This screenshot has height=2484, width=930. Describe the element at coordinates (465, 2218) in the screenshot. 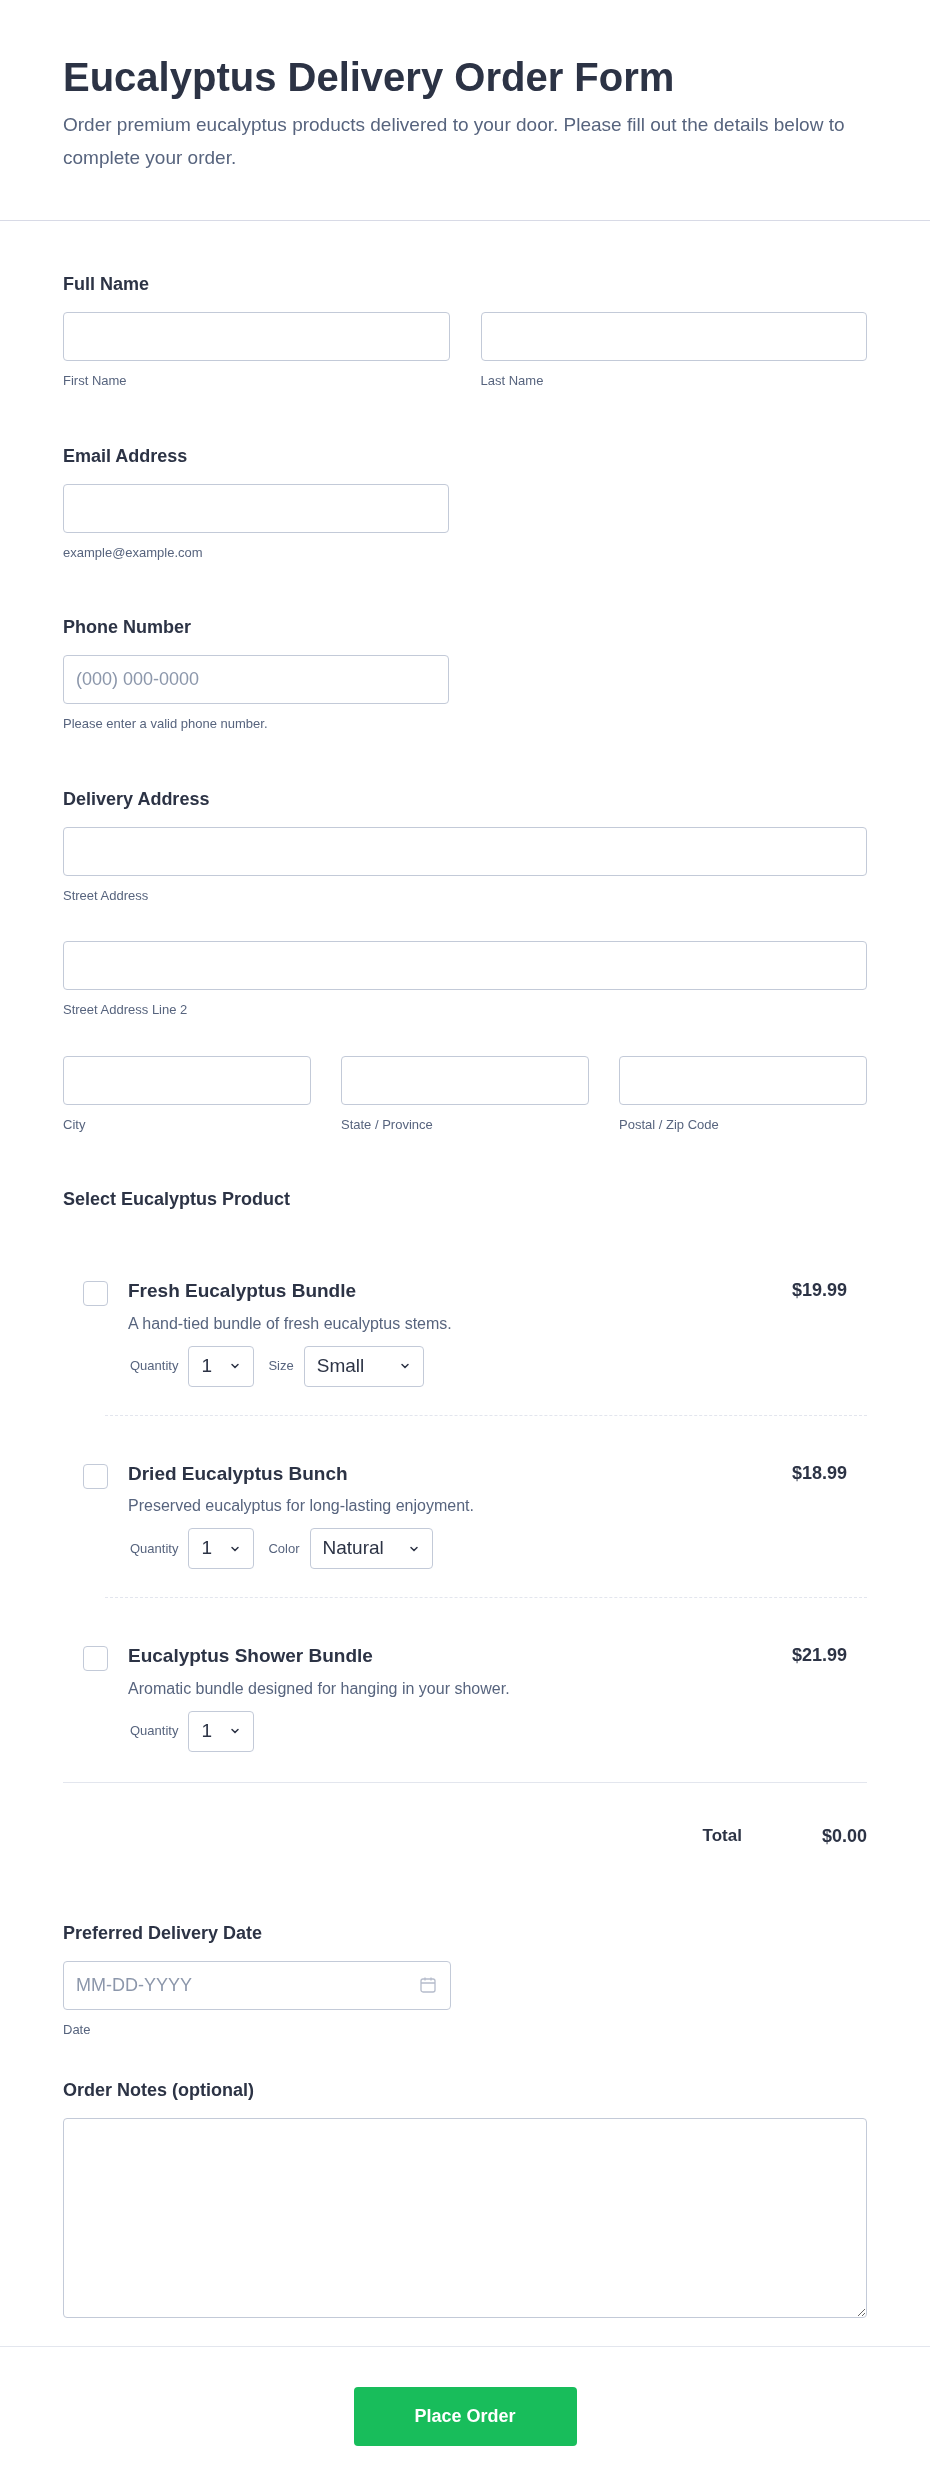

I see `notes-text-area` at that location.